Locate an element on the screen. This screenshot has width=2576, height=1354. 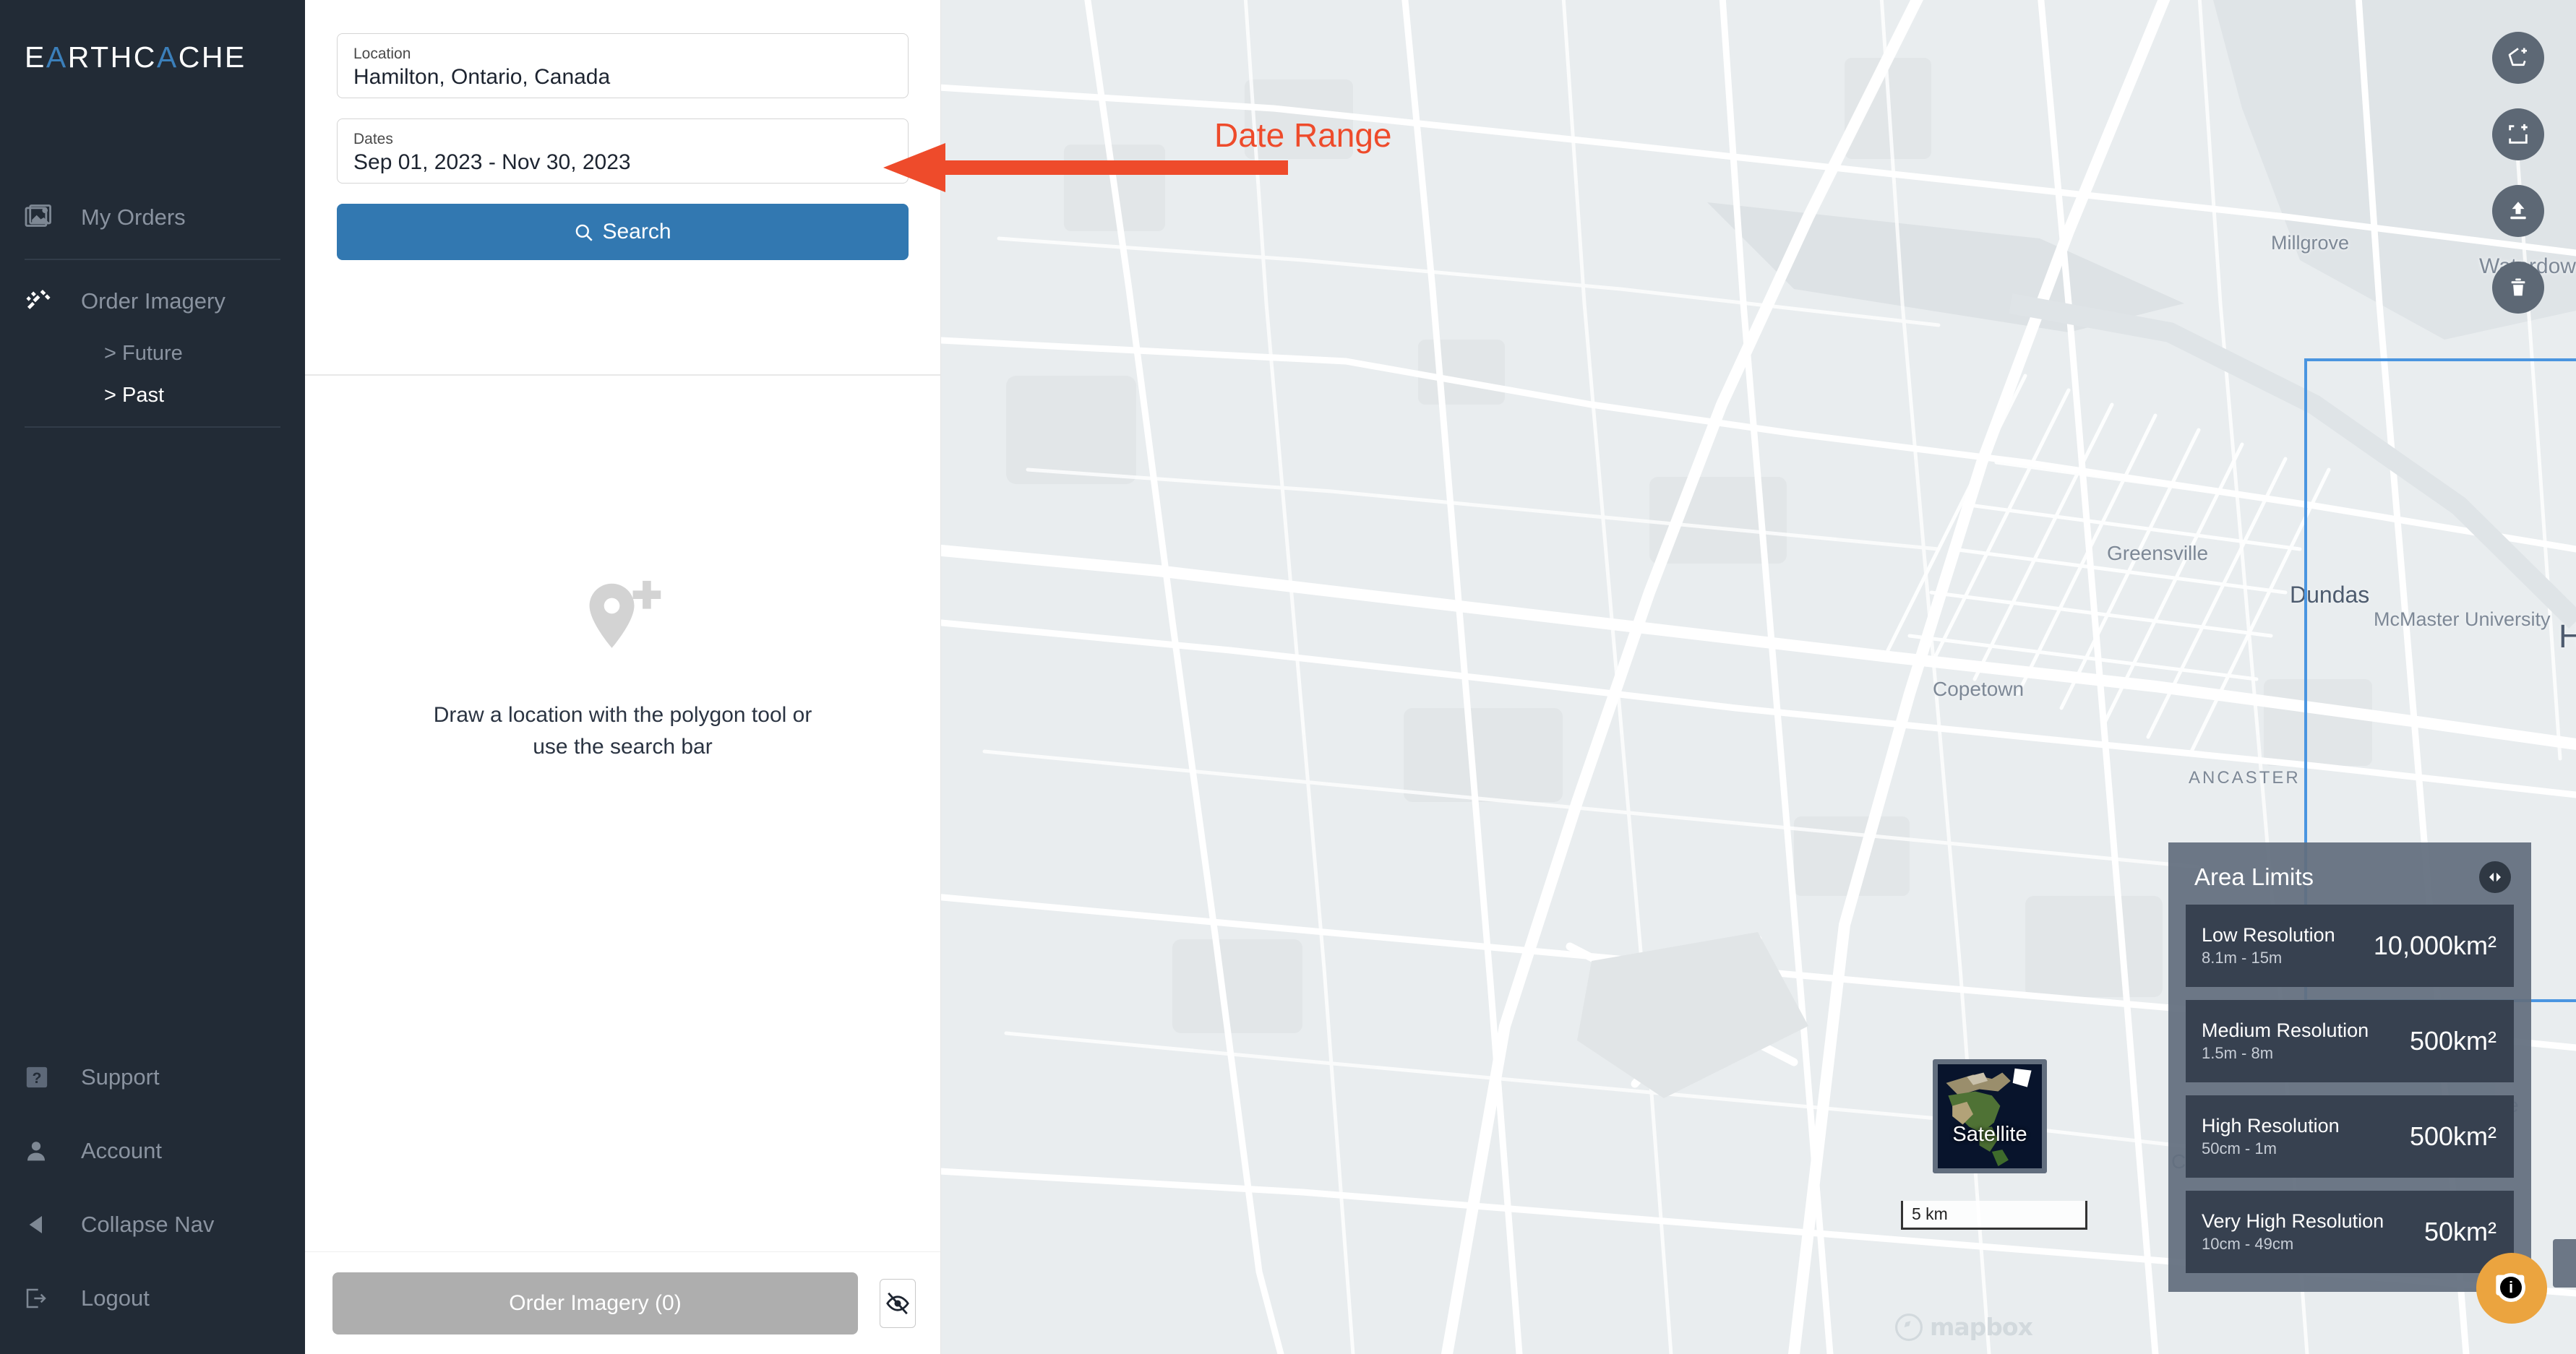
sidebar-item-logout: Logout is located at coordinates (153, 1298).